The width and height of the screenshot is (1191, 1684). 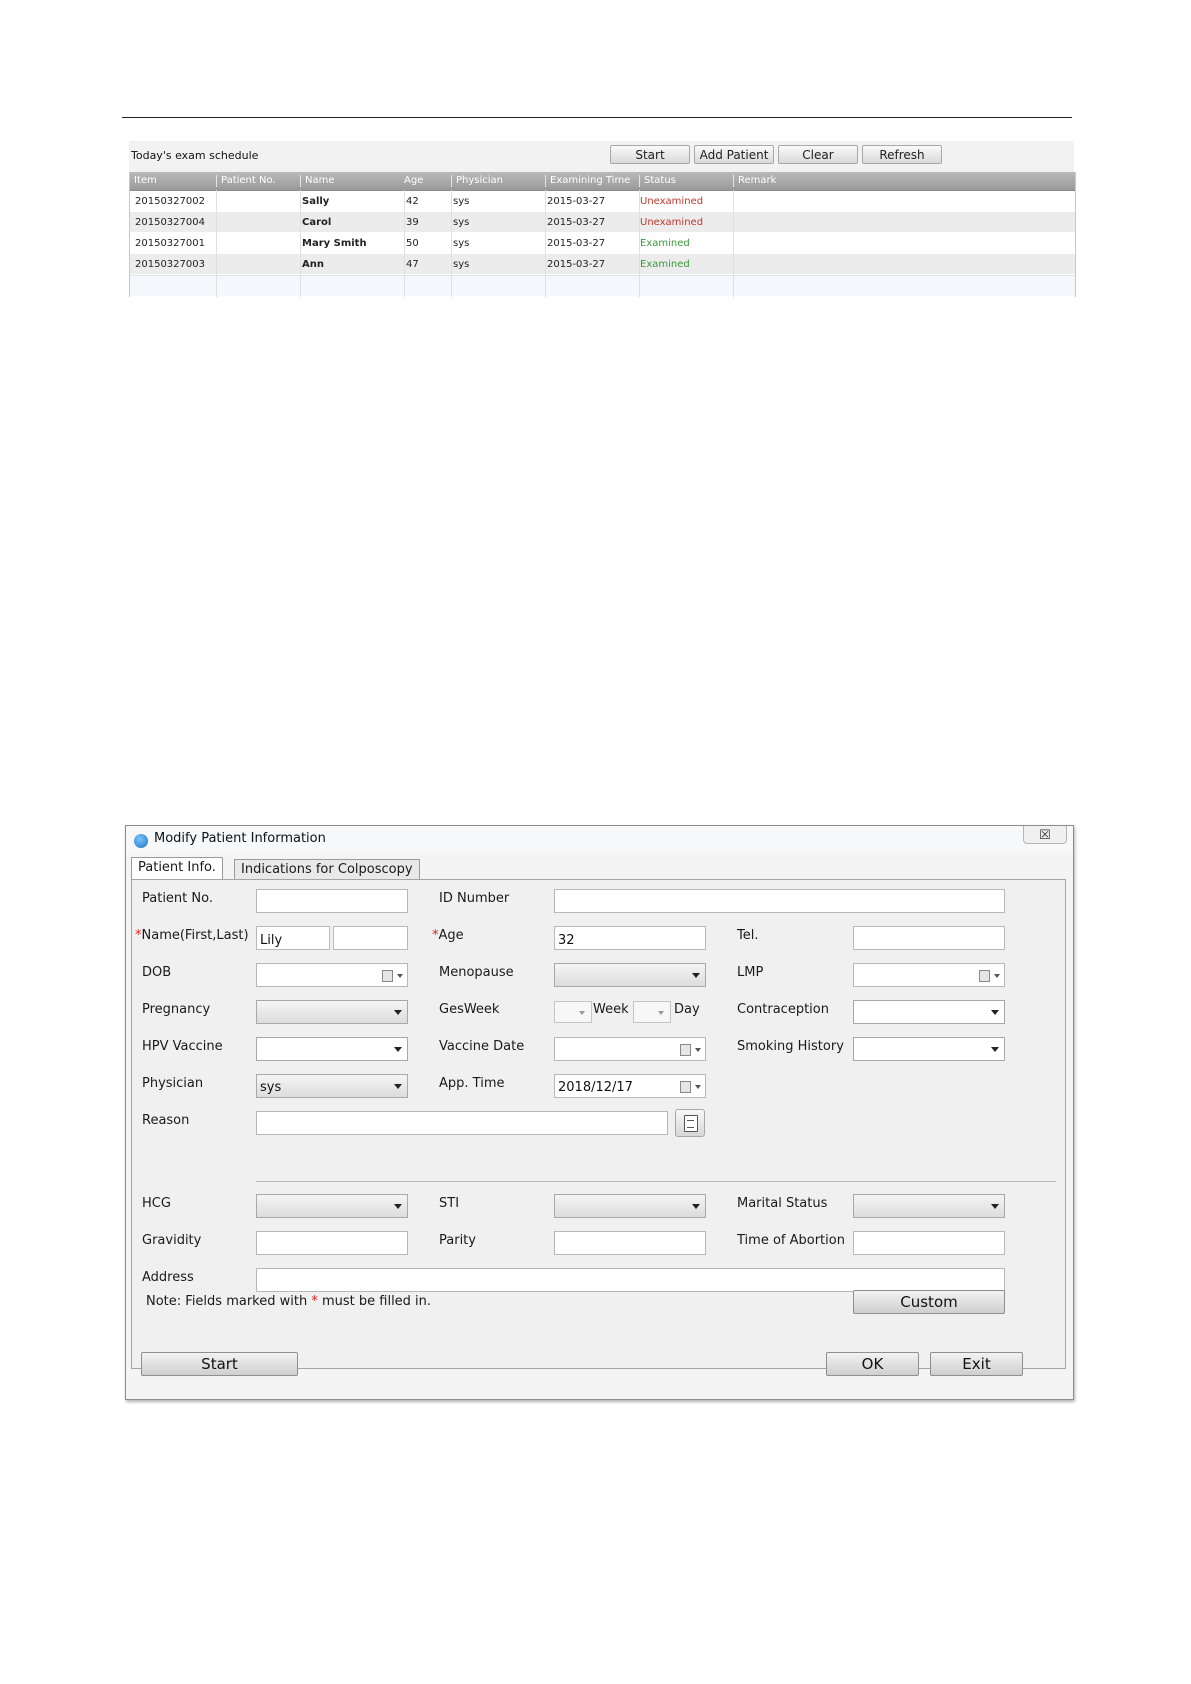 I want to click on cell-item: 20150327001, so click(x=170, y=243).